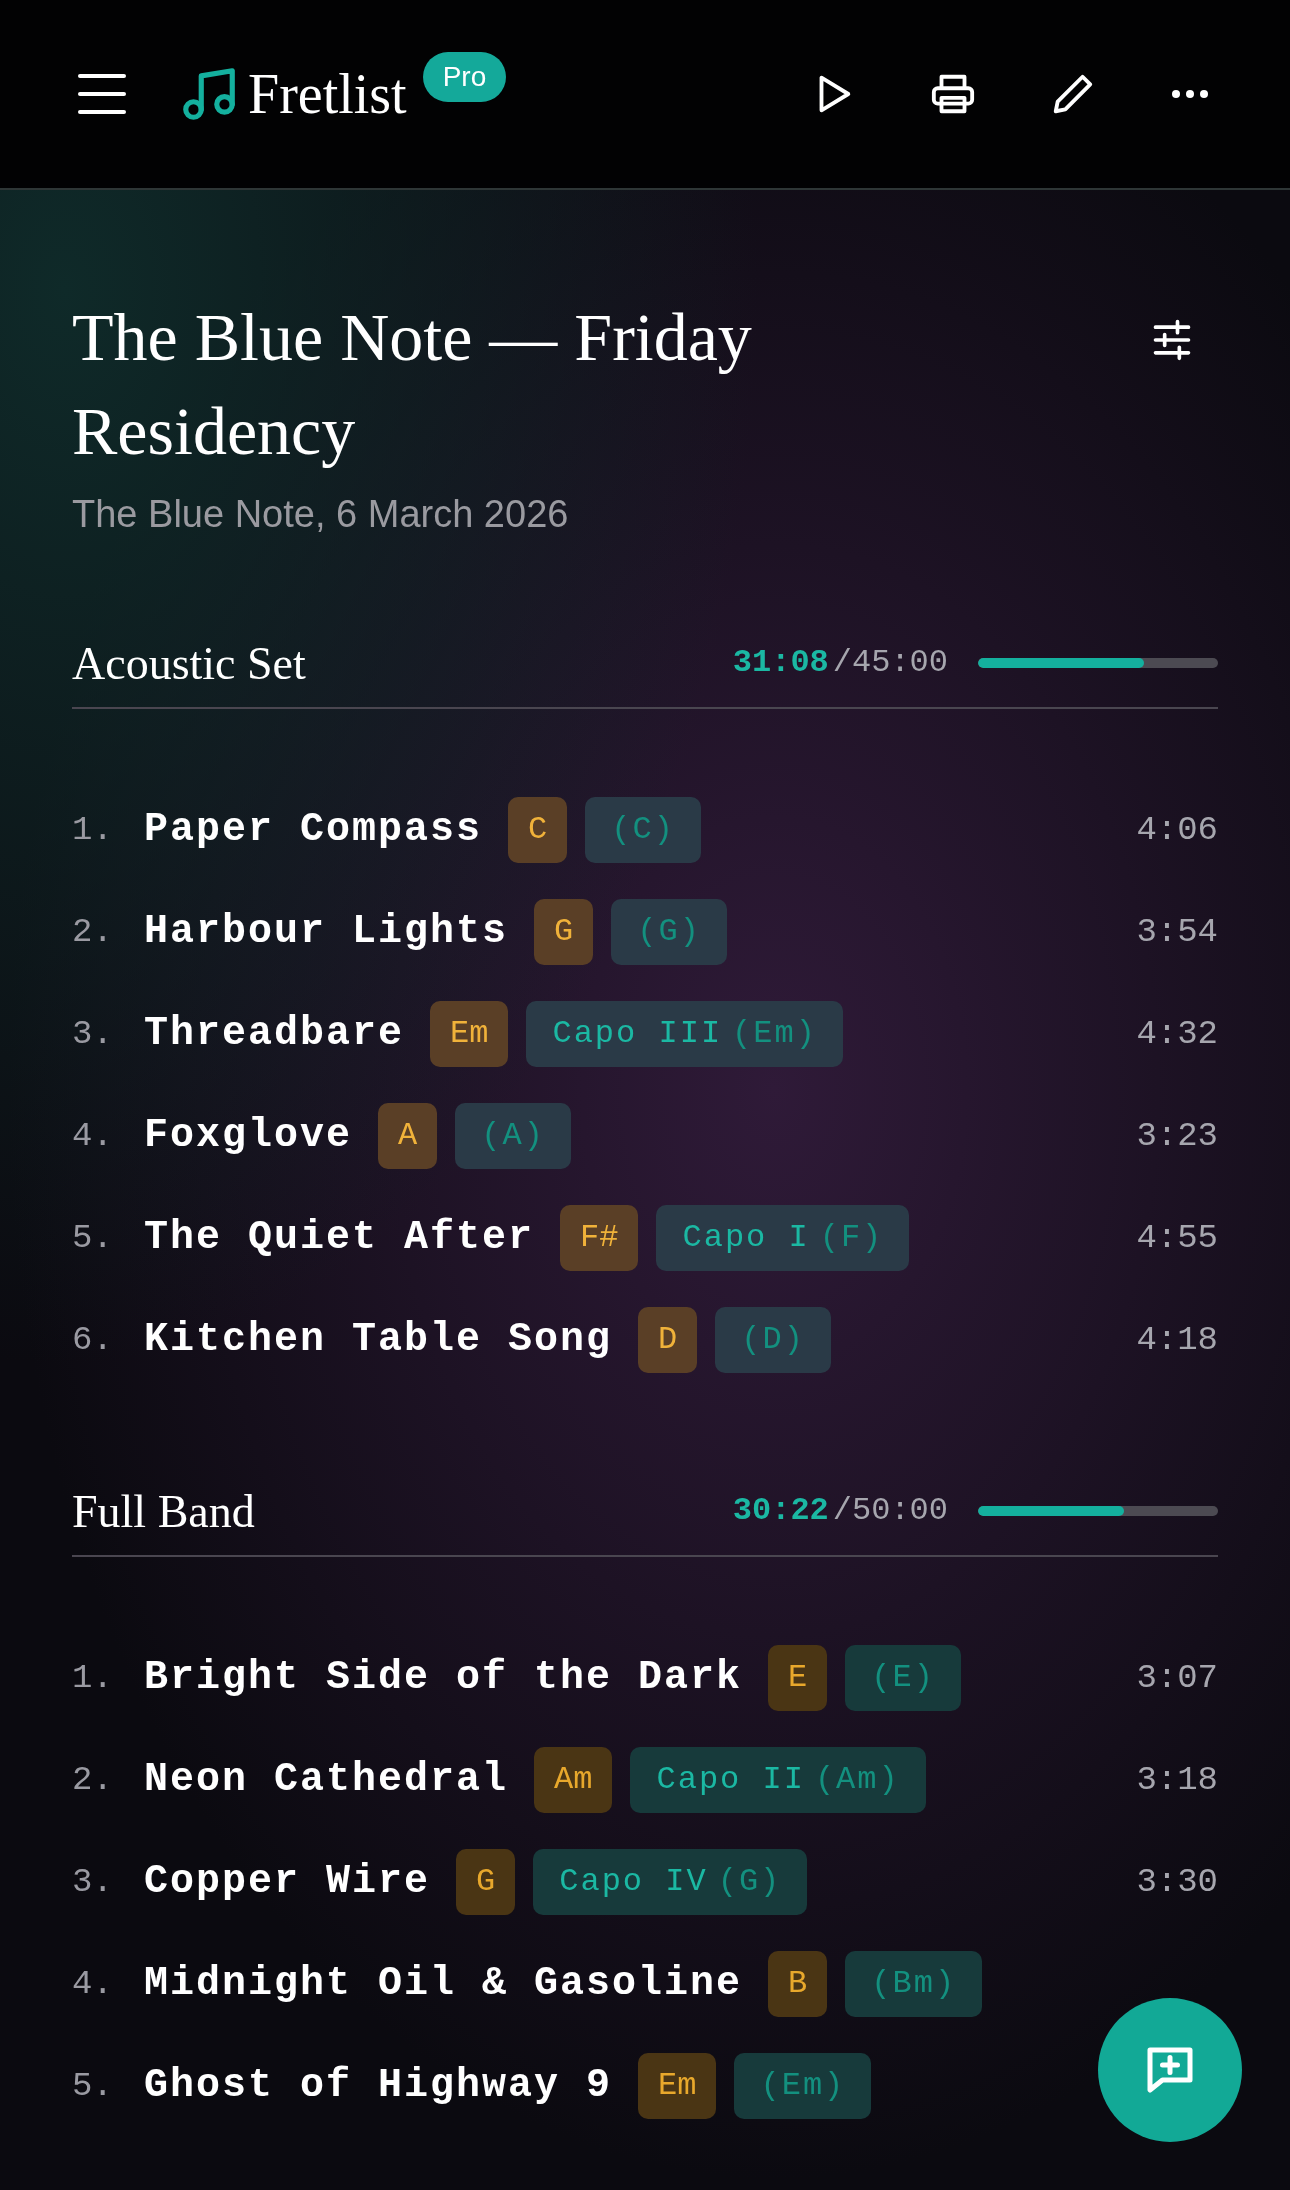 Image resolution: width=1290 pixels, height=2190 pixels. Describe the element at coordinates (513, 1136) in the screenshot. I see `capo-chip: (A)` at that location.